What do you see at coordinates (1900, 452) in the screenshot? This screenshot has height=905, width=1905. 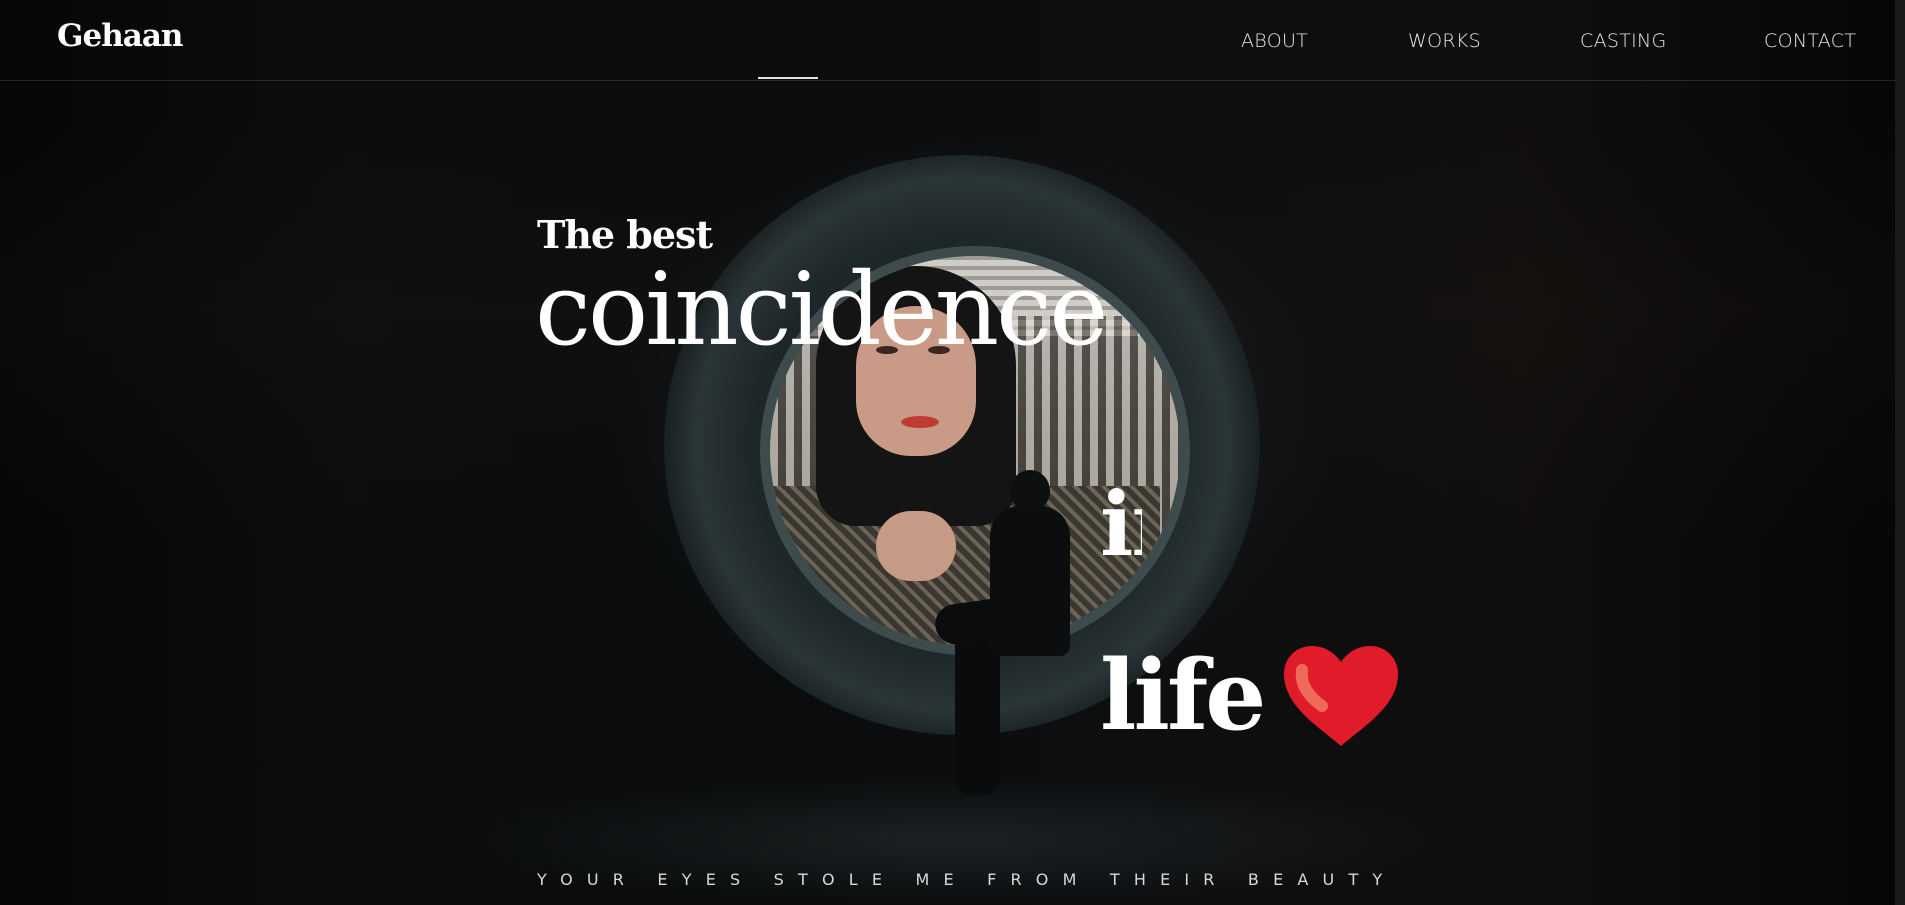 I see `page-scrollbar` at bounding box center [1900, 452].